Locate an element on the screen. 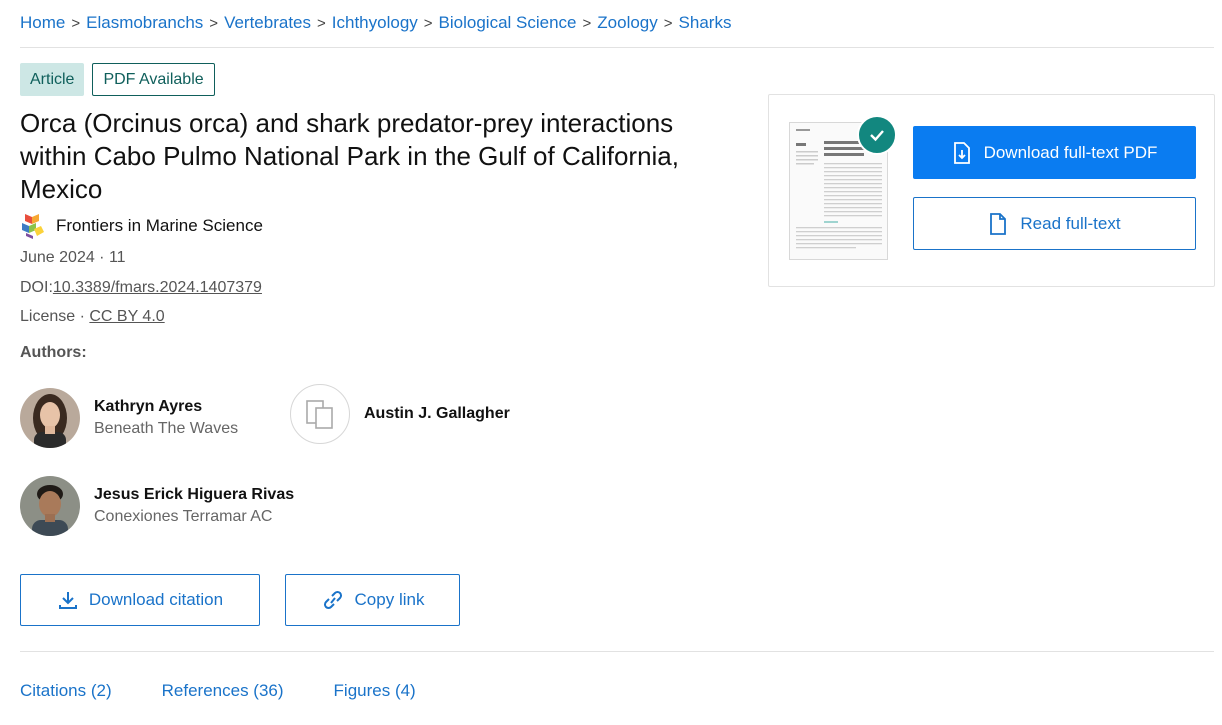  copy-document-icon is located at coordinates (319, 414).